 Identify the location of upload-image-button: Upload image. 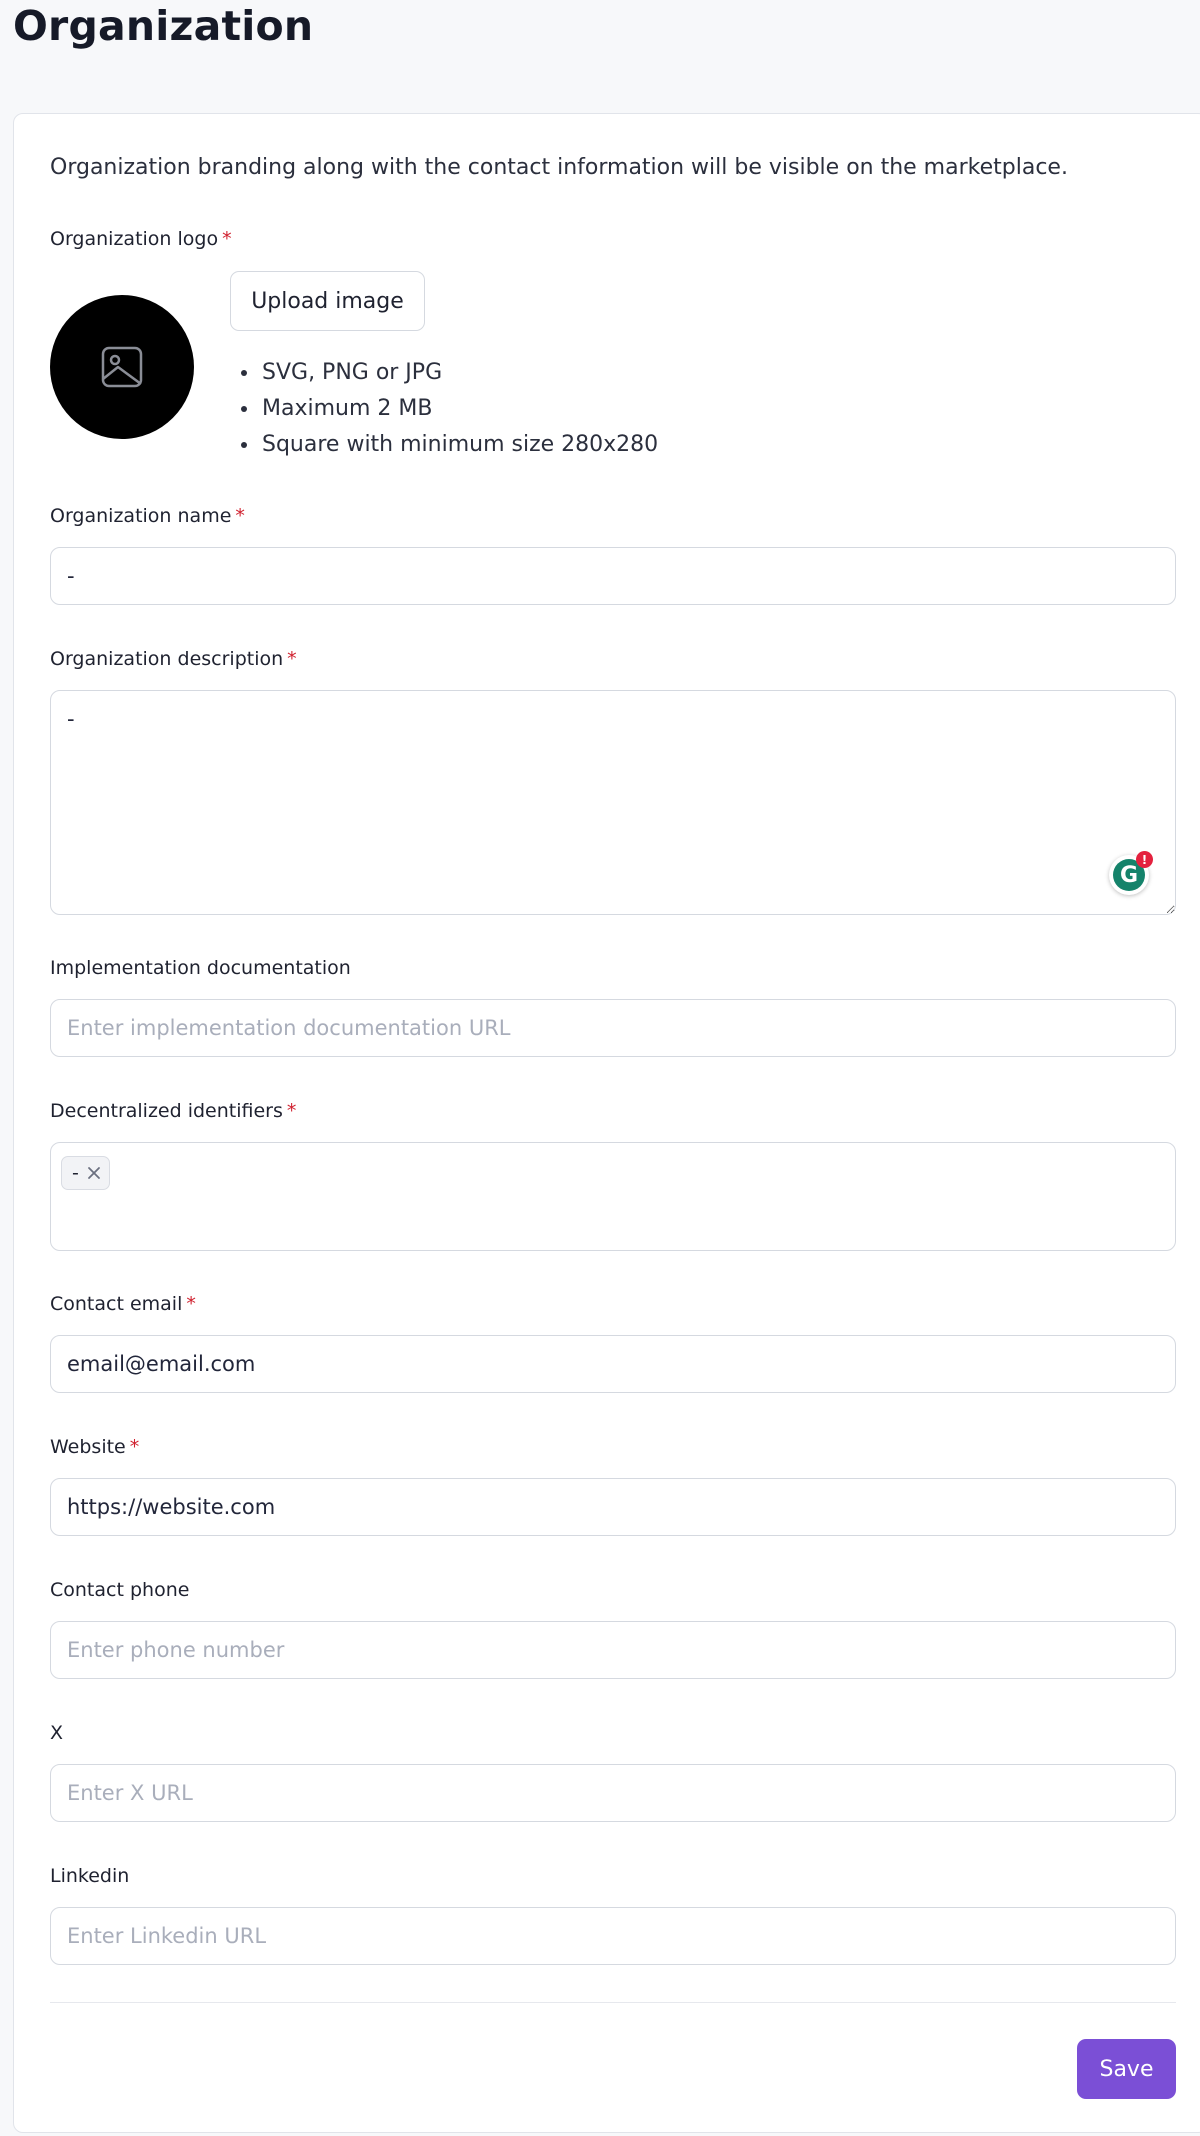
(327, 301).